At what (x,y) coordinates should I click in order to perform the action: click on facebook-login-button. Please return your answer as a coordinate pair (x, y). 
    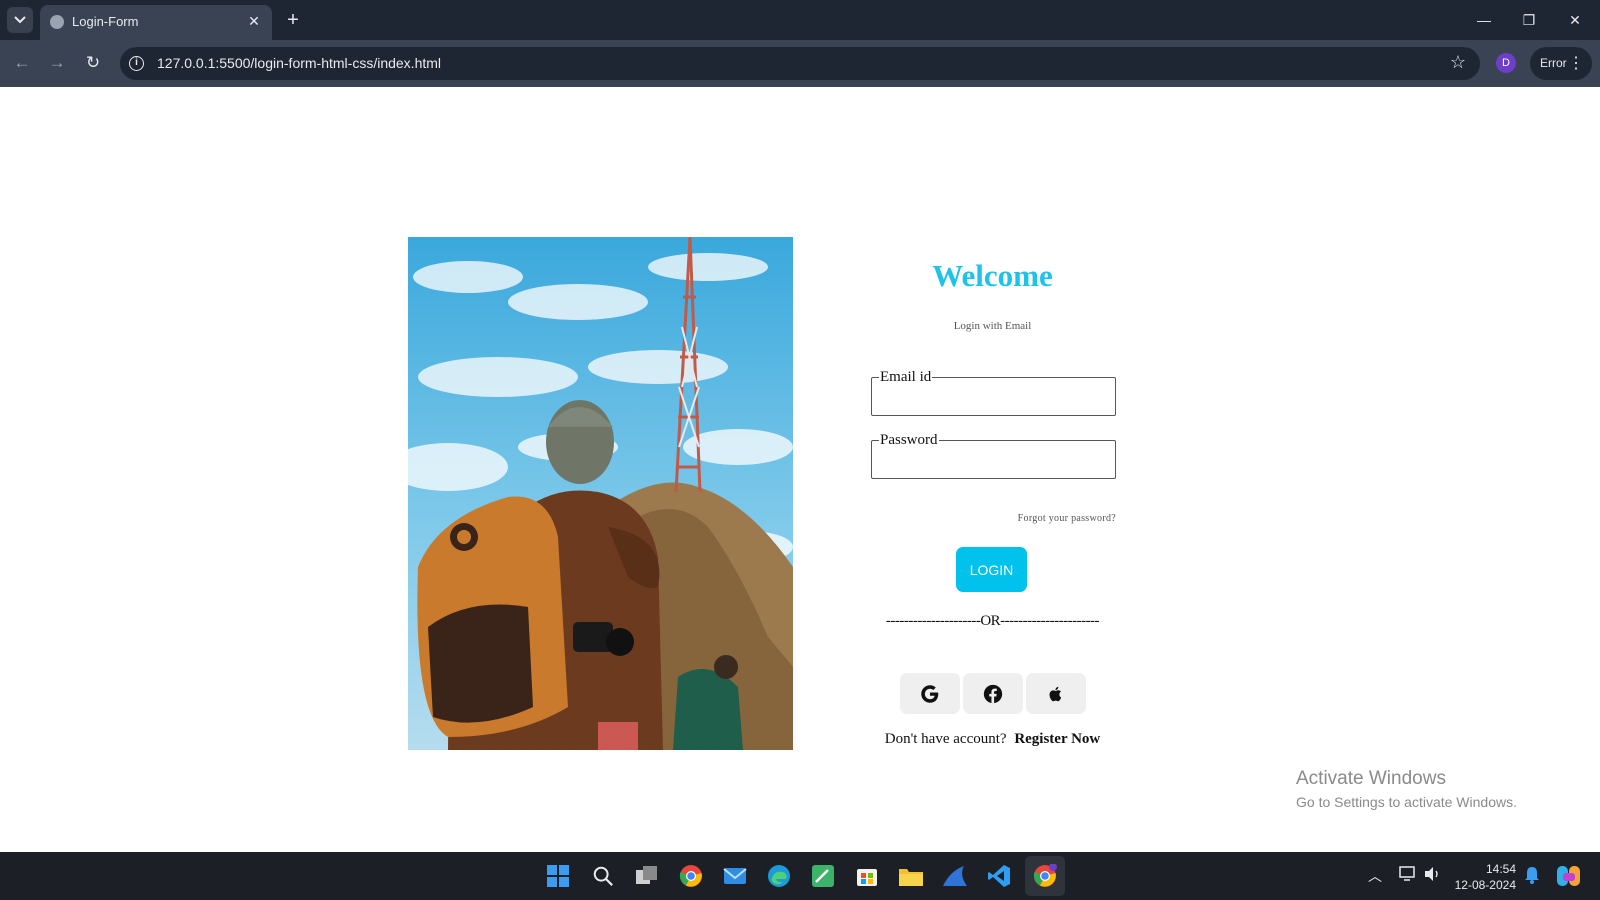
    Looking at the image, I should click on (993, 693).